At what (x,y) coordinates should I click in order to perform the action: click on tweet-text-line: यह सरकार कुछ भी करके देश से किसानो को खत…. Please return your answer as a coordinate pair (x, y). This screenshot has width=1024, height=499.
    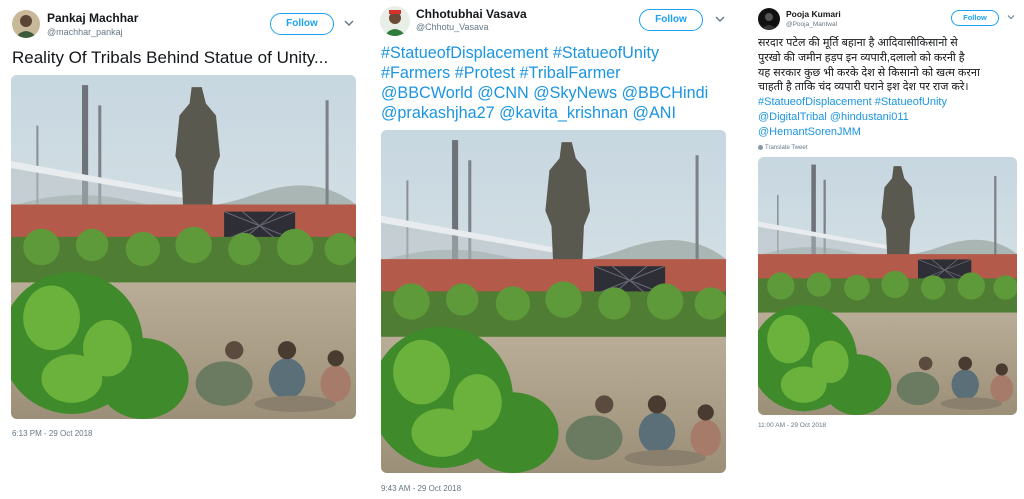
    Looking at the image, I should click on (869, 72).